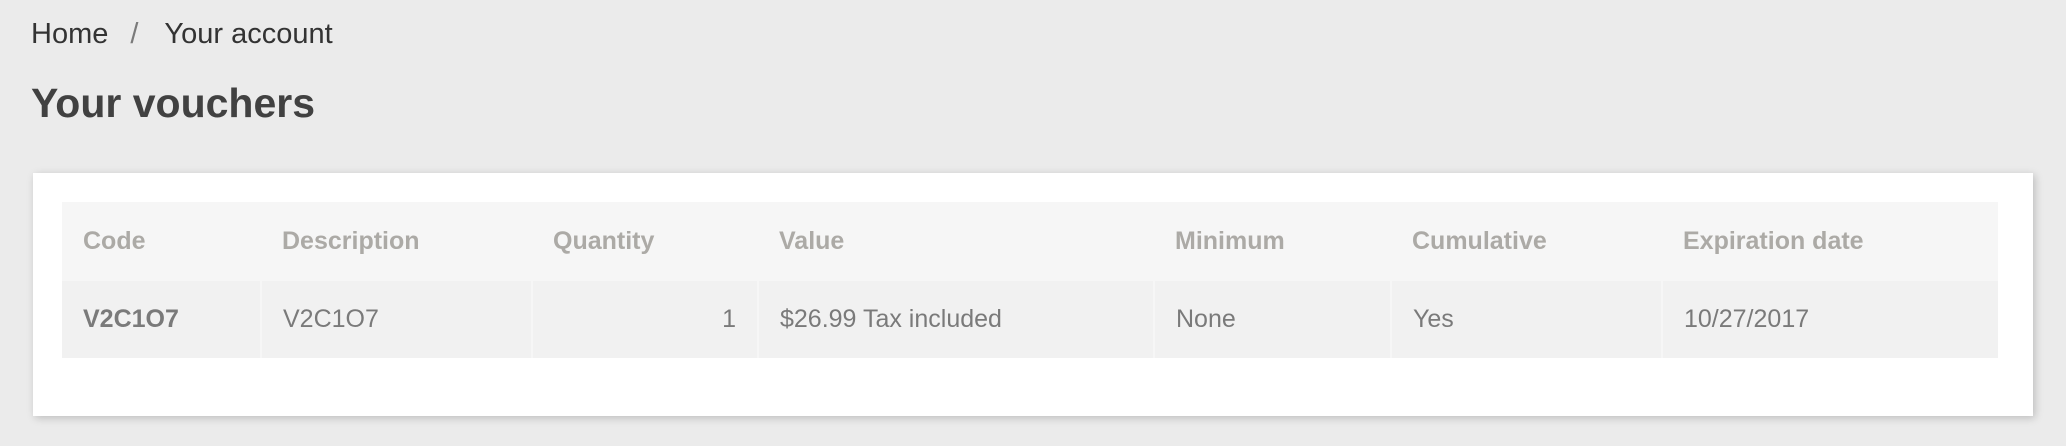 The width and height of the screenshot is (2066, 446). What do you see at coordinates (161, 319) in the screenshot?
I see `voucher-code-cell: V2C1O7` at bounding box center [161, 319].